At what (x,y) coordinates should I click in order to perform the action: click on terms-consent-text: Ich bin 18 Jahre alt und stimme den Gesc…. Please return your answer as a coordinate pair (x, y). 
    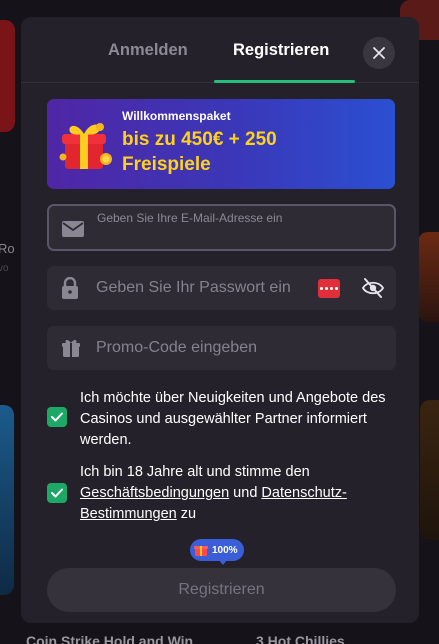
    Looking at the image, I should click on (238, 493).